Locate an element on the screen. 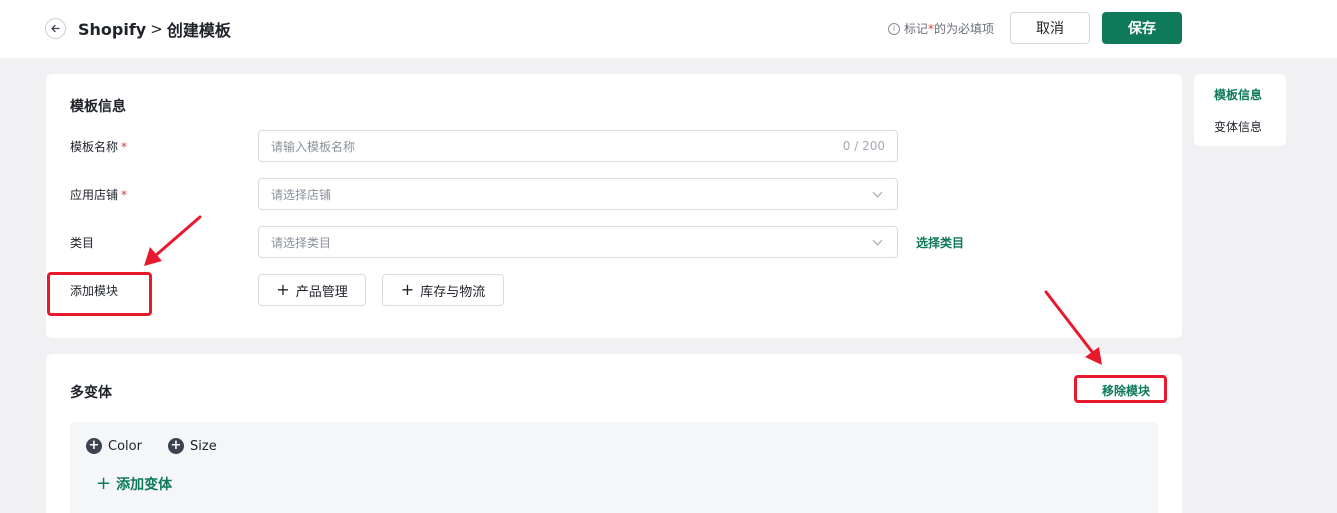 This screenshot has height=513, width=1337. template-name-input: 请输入模板名称 0 / 200 is located at coordinates (578, 146).